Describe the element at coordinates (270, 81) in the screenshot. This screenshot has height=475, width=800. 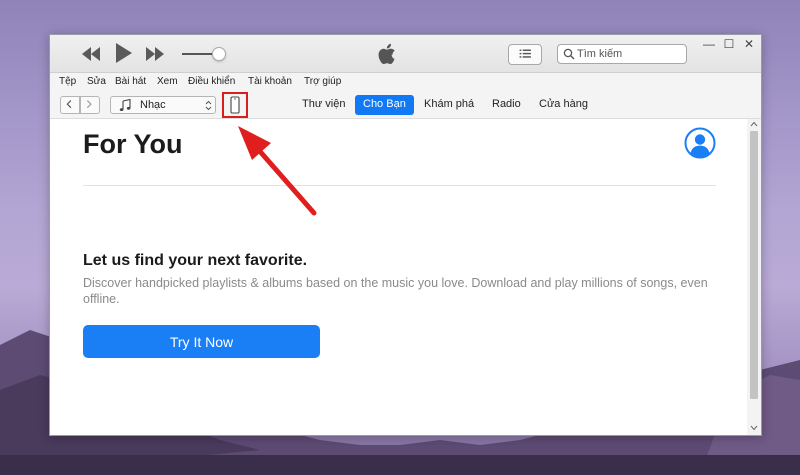
I see `menu-account: Tài khoản` at that location.